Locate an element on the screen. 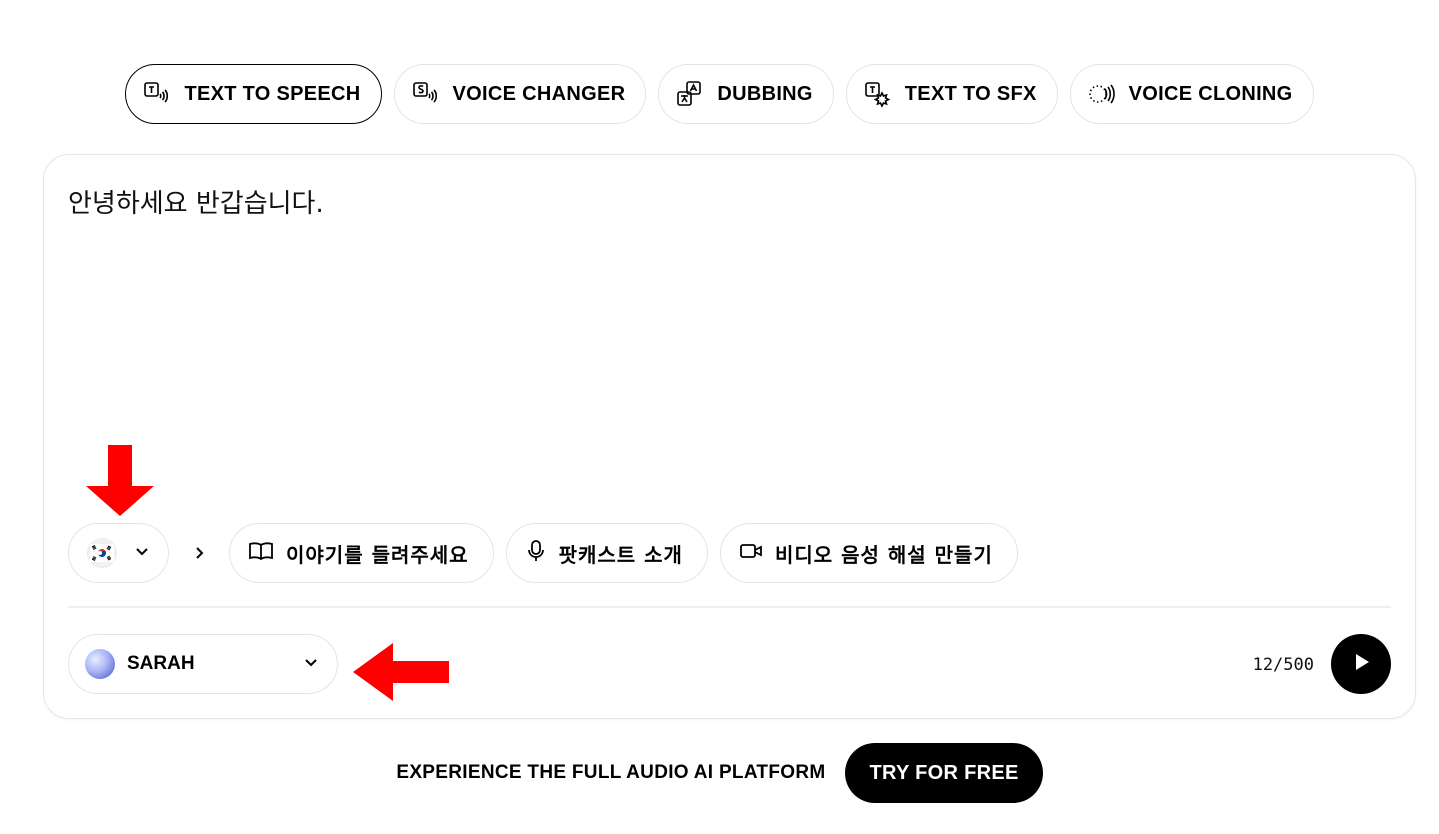  suggestion-row: 이야기를 들려주세요 팟캐스트 소개 비디오 음성 해설 만들기 is located at coordinates (543, 553).